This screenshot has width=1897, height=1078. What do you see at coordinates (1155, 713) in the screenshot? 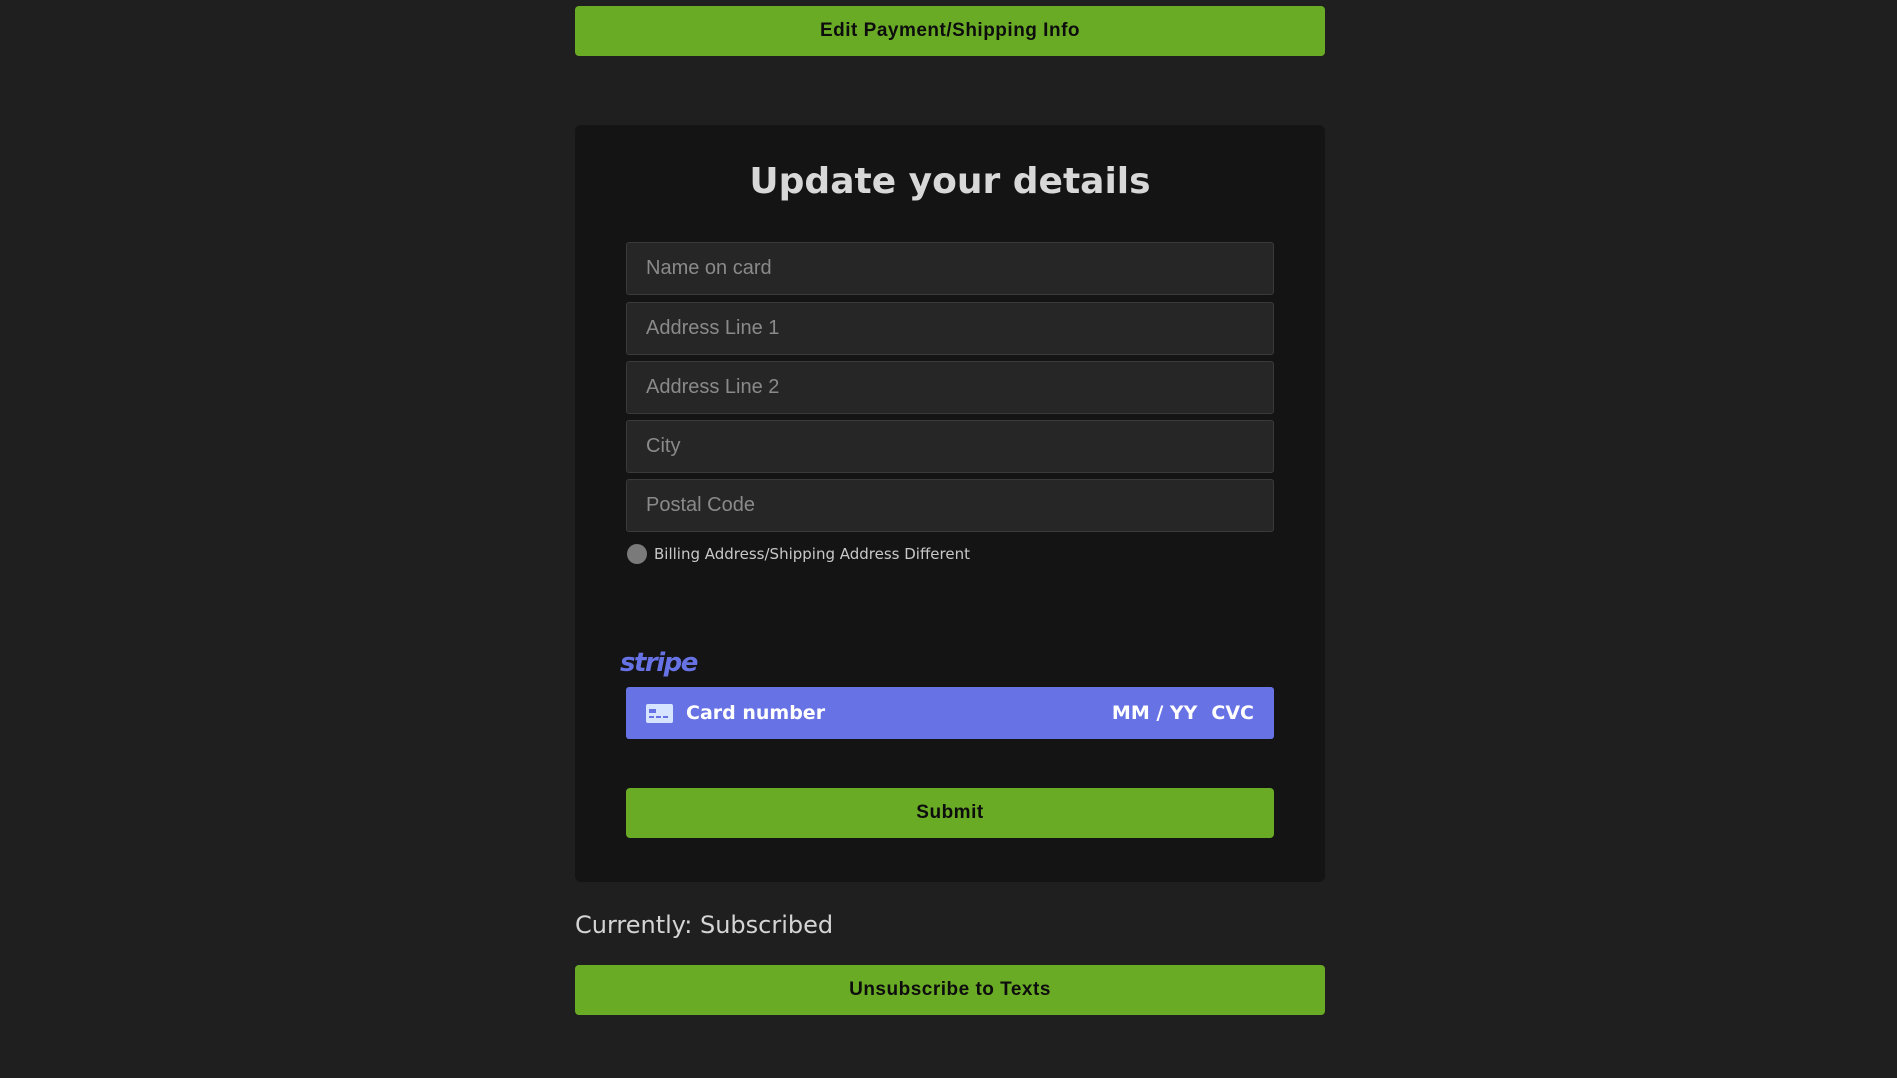
I see `card-expiry-field: MM / YY` at bounding box center [1155, 713].